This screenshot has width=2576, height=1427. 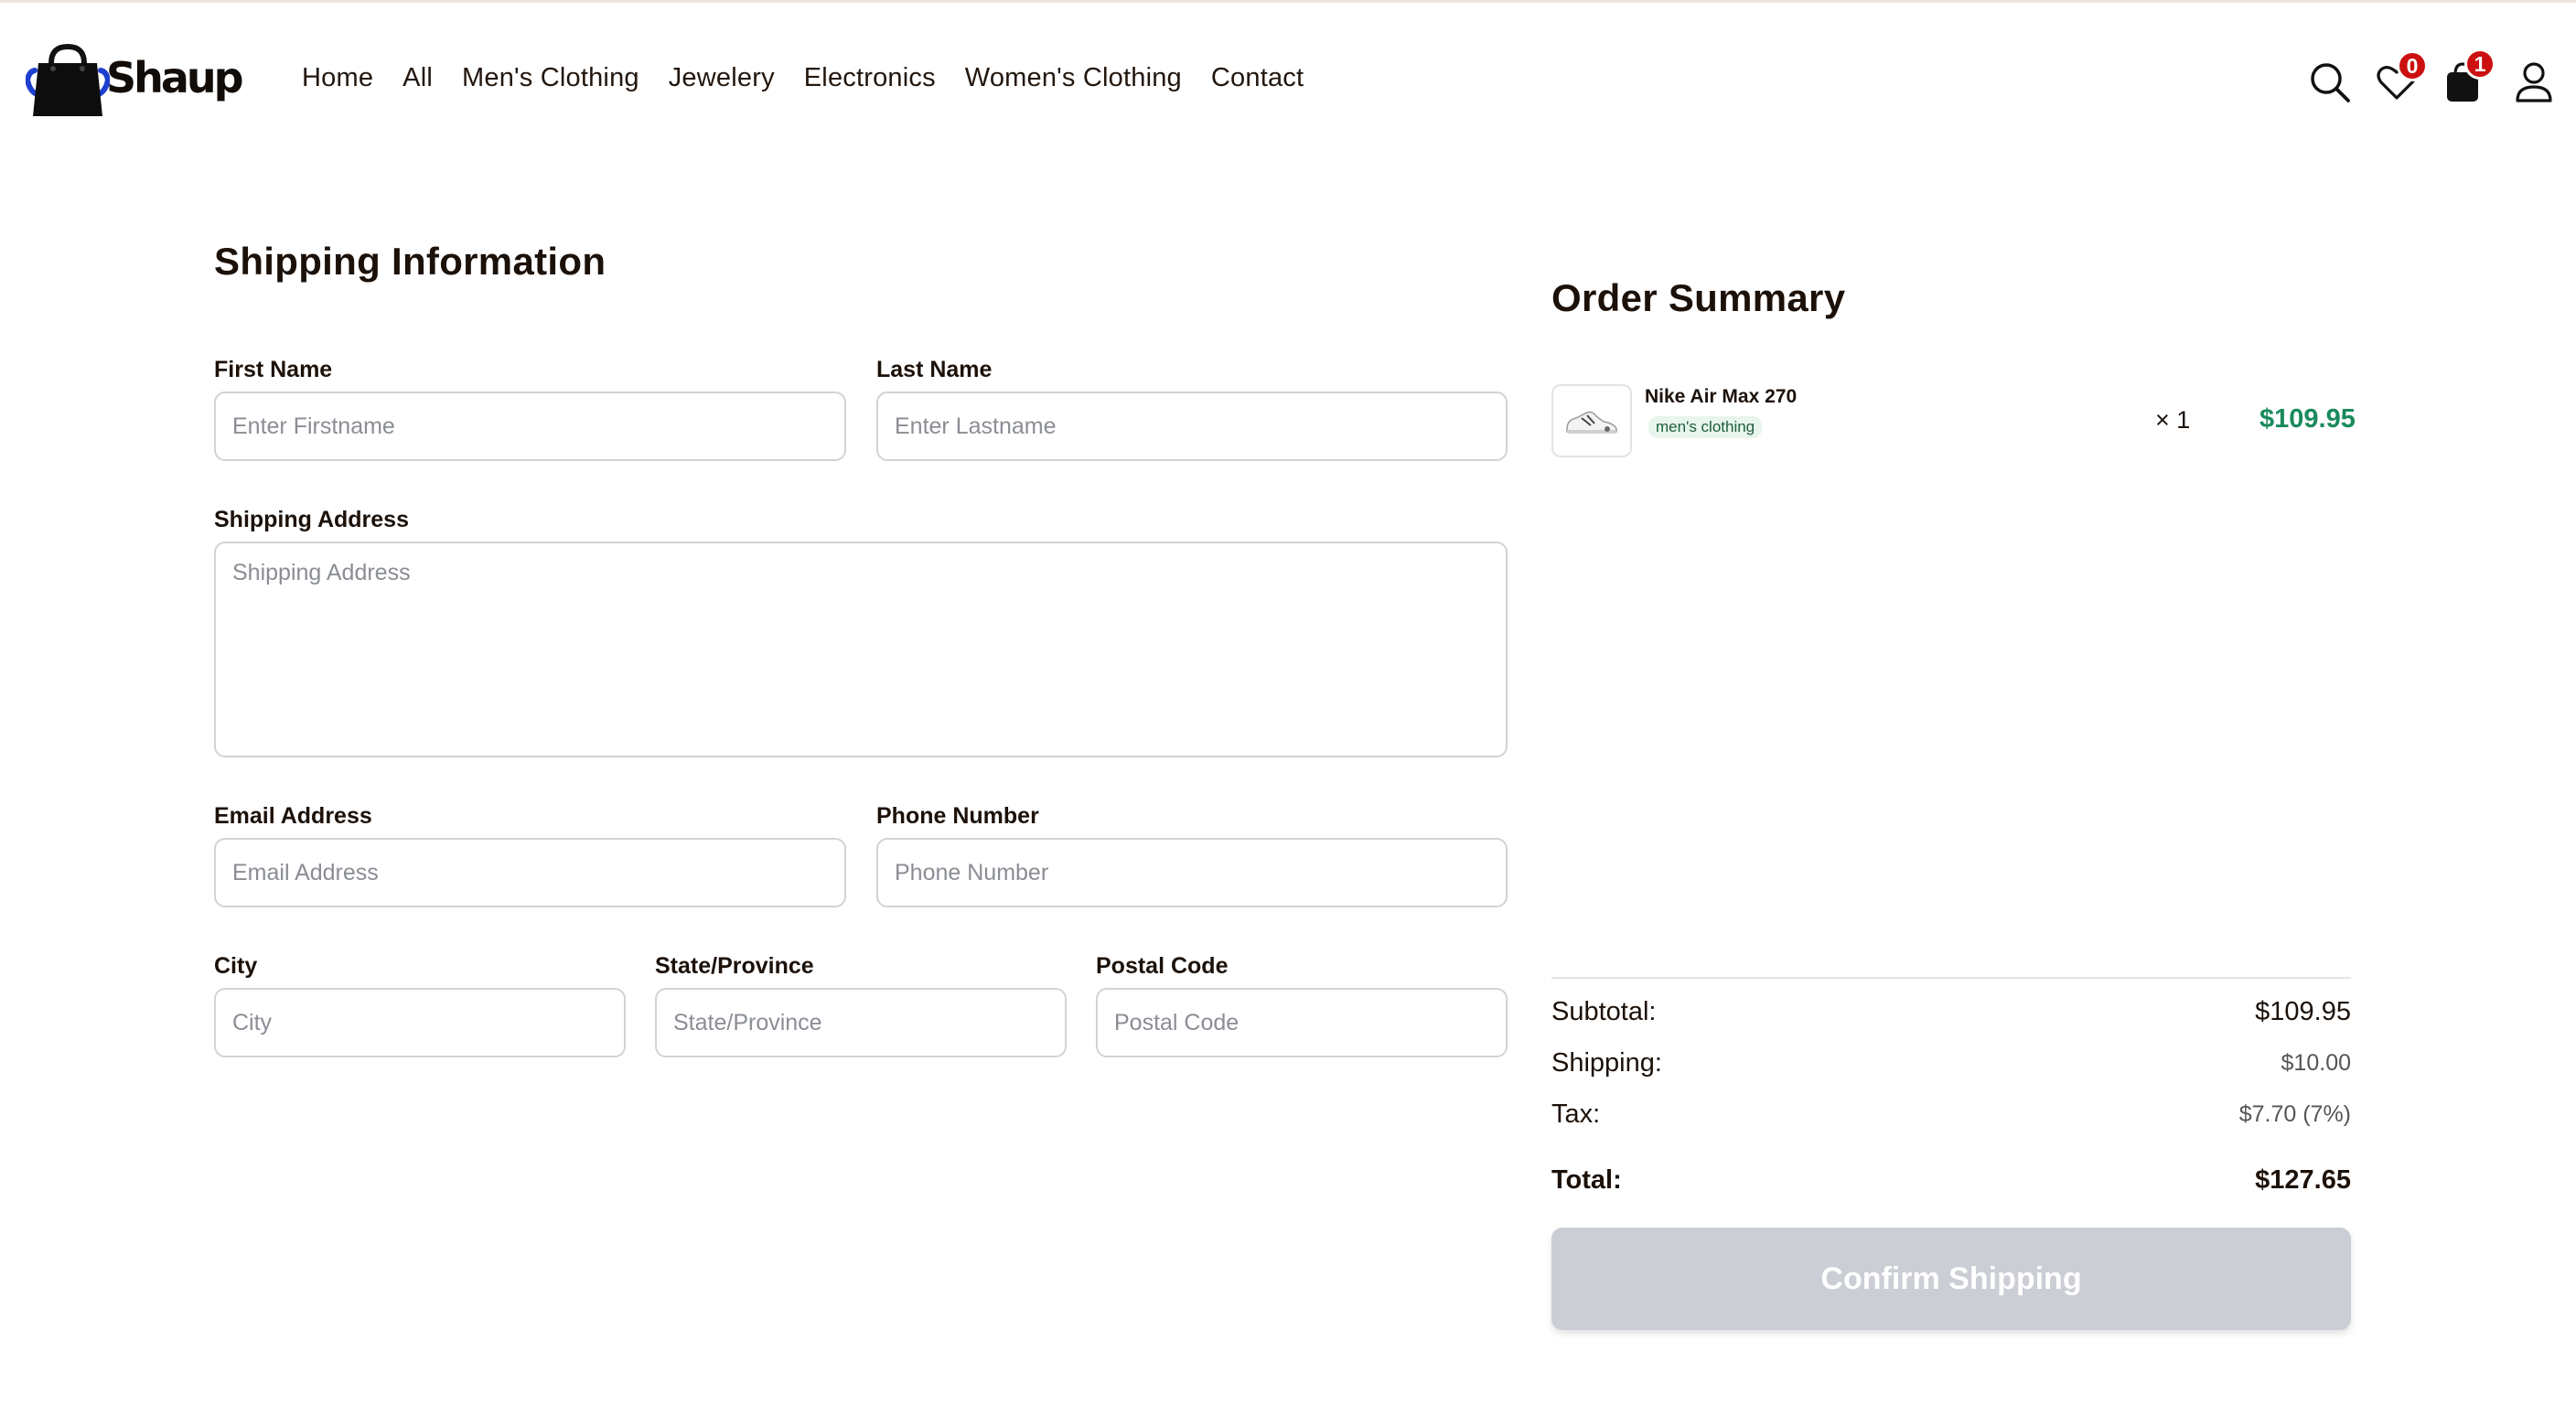 What do you see at coordinates (734, 966) in the screenshot?
I see `state-label: State/Province` at bounding box center [734, 966].